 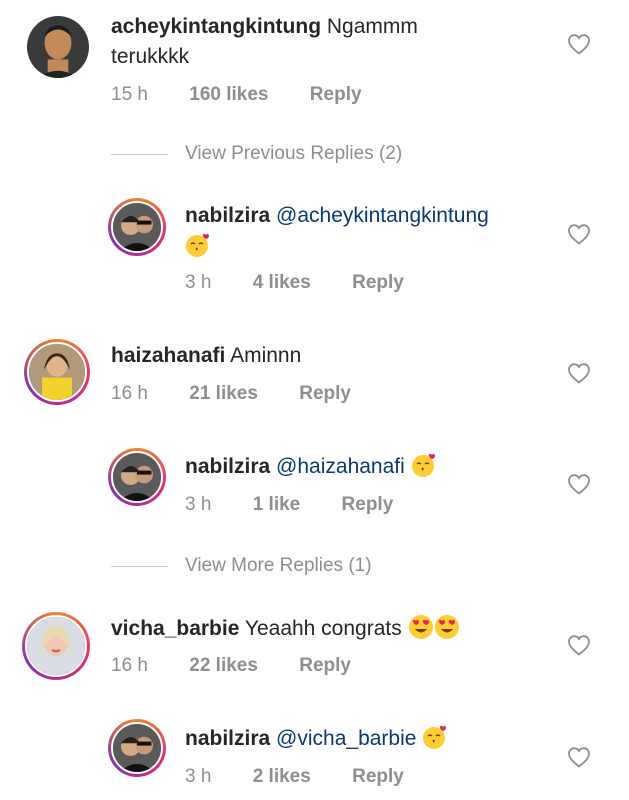 I want to click on mention-link: @haizahanafi, so click(x=340, y=466).